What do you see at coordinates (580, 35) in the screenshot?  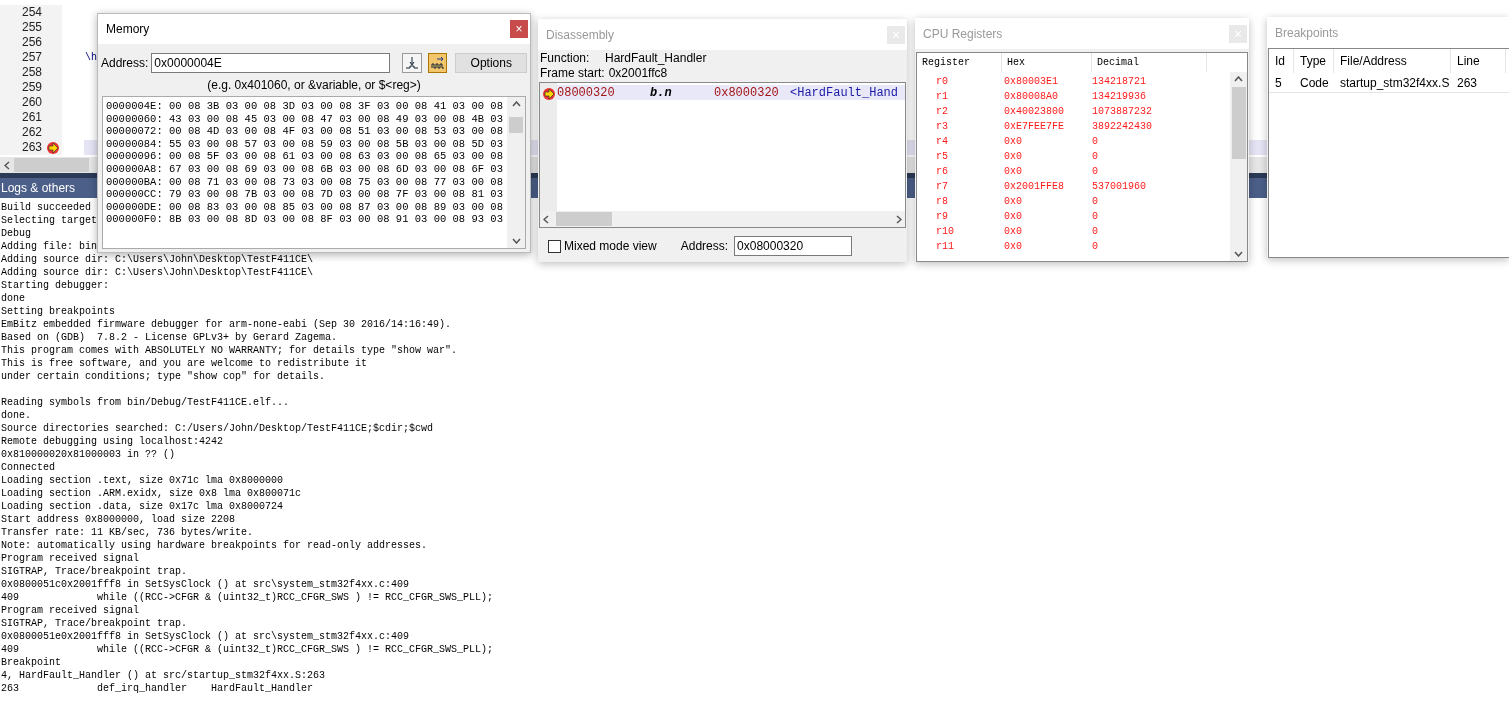 I see `window-title: Disassembly` at bounding box center [580, 35].